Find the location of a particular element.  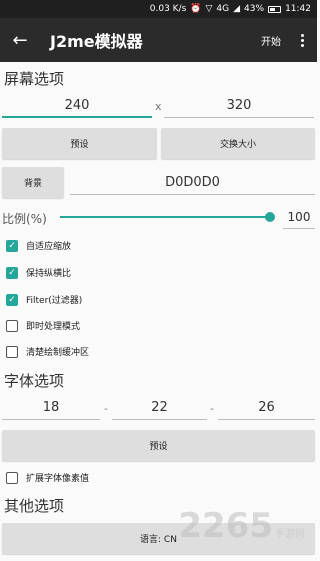

auto-scale-label: 自适应缩放 is located at coordinates (49, 247).